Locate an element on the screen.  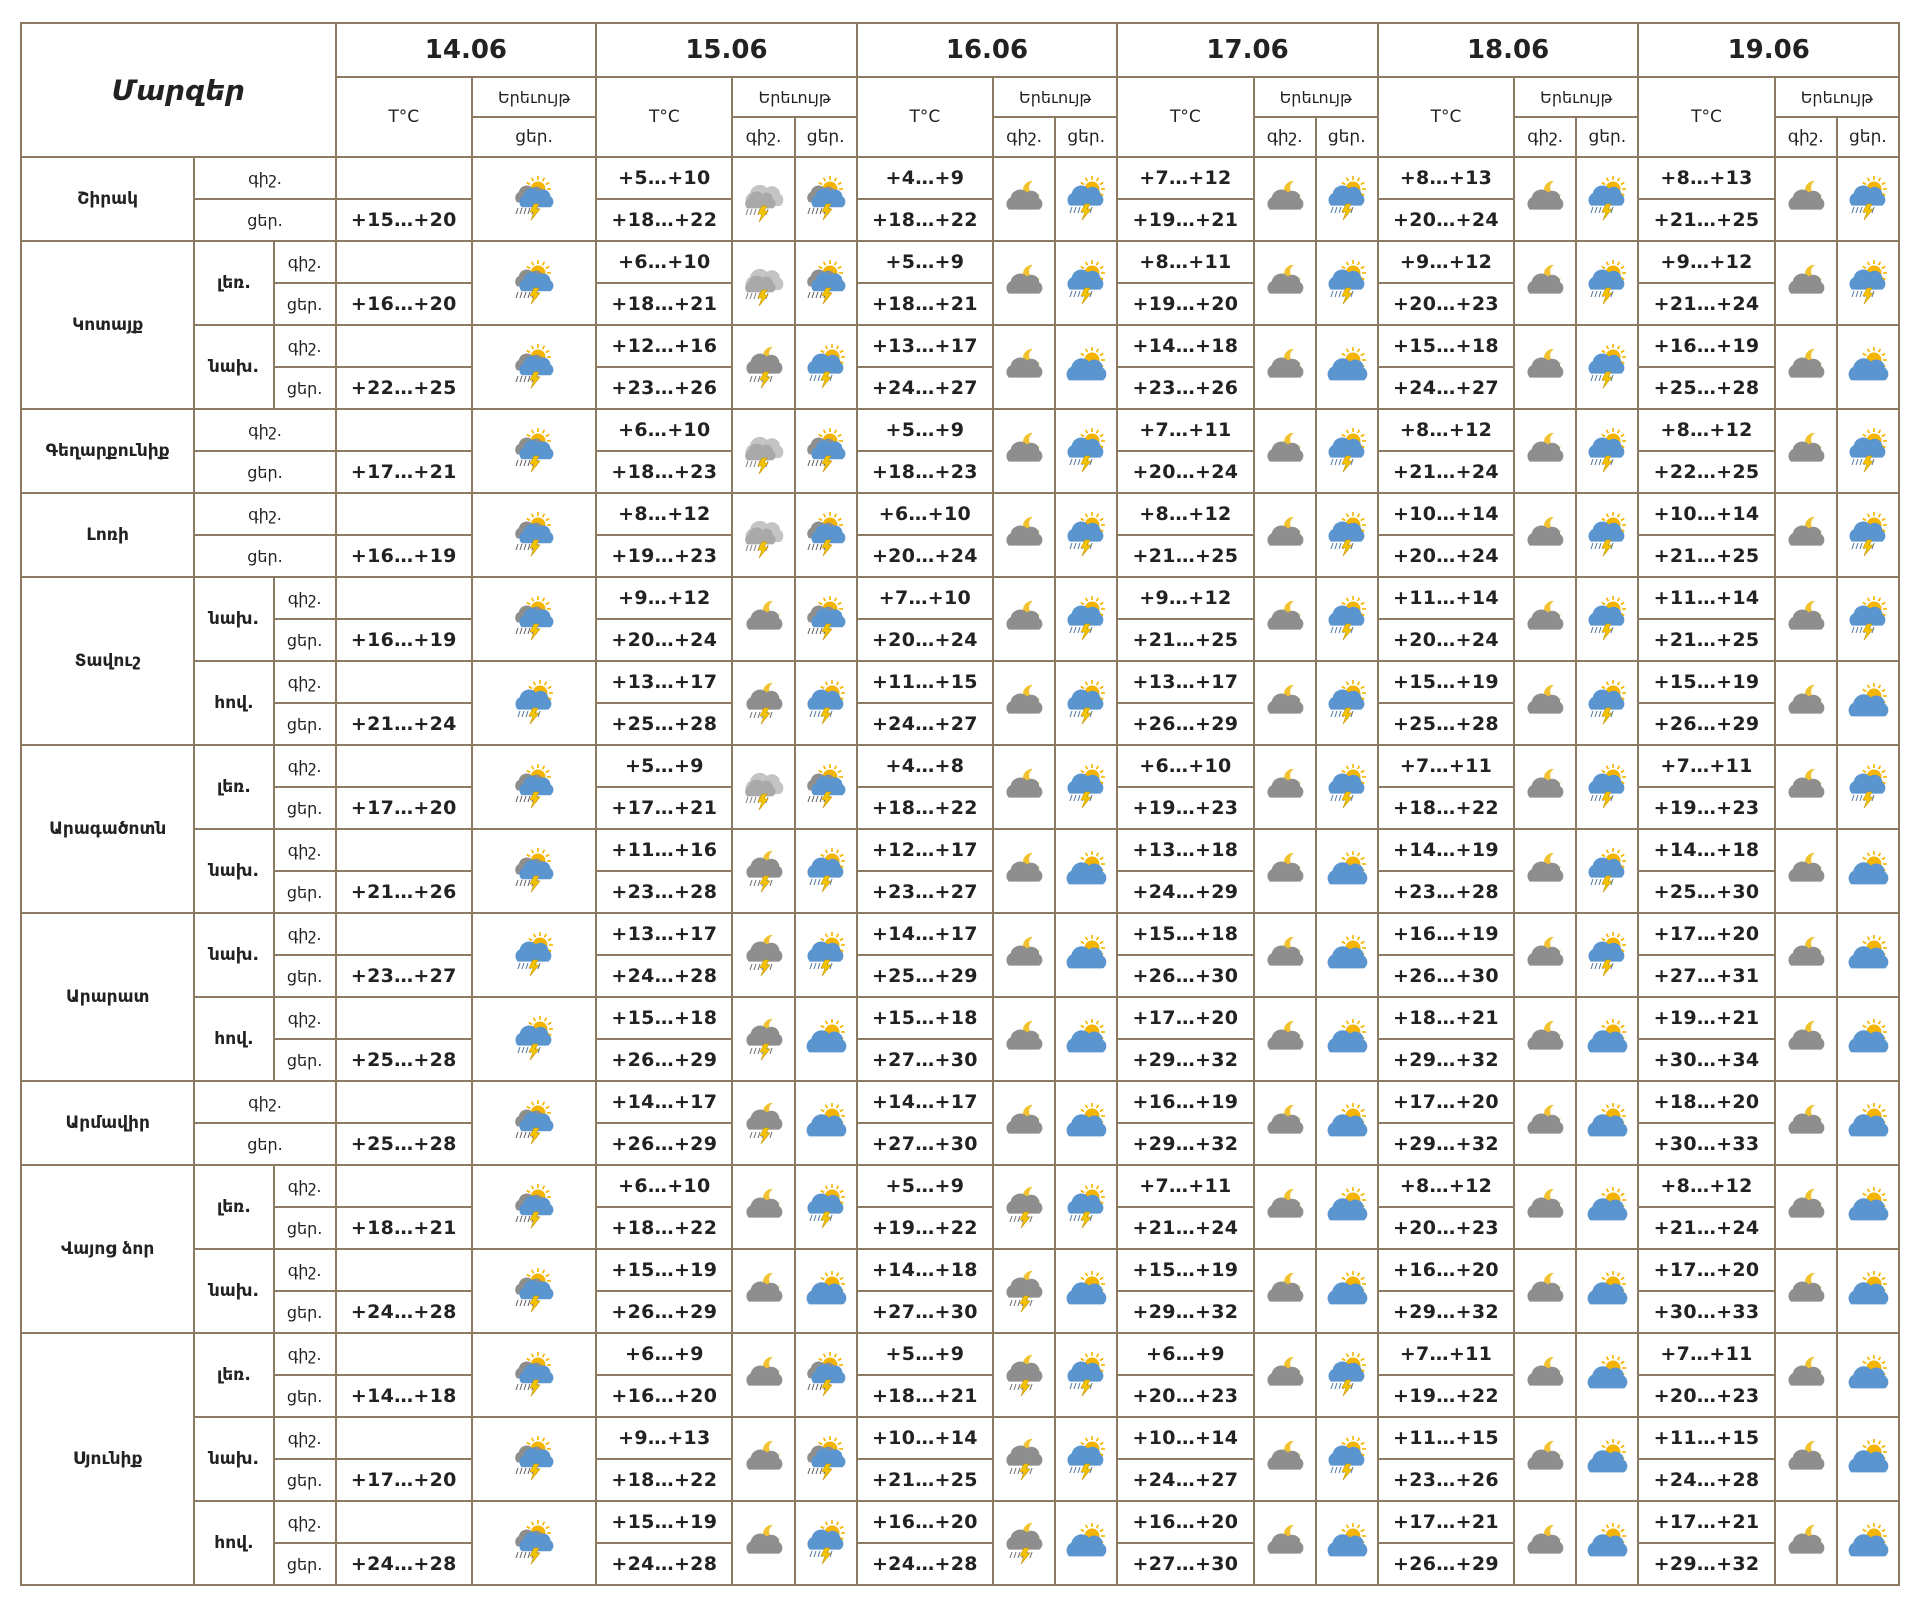
day-temperature: +24…+28 is located at coordinates (403, 1312).